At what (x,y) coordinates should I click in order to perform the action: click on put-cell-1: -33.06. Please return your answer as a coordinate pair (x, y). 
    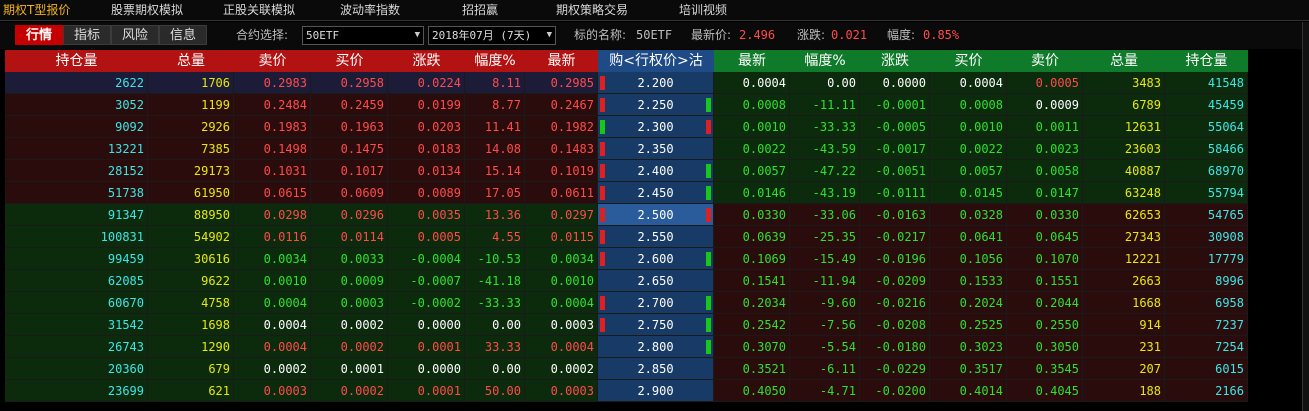
    Looking at the image, I should click on (825, 215).